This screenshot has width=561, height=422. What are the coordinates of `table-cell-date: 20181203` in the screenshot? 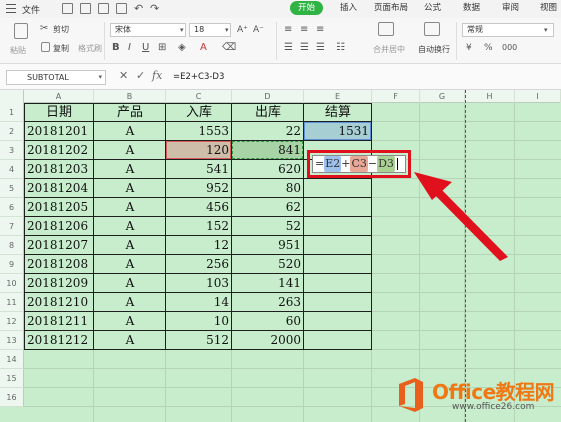 It's located at (59, 169).